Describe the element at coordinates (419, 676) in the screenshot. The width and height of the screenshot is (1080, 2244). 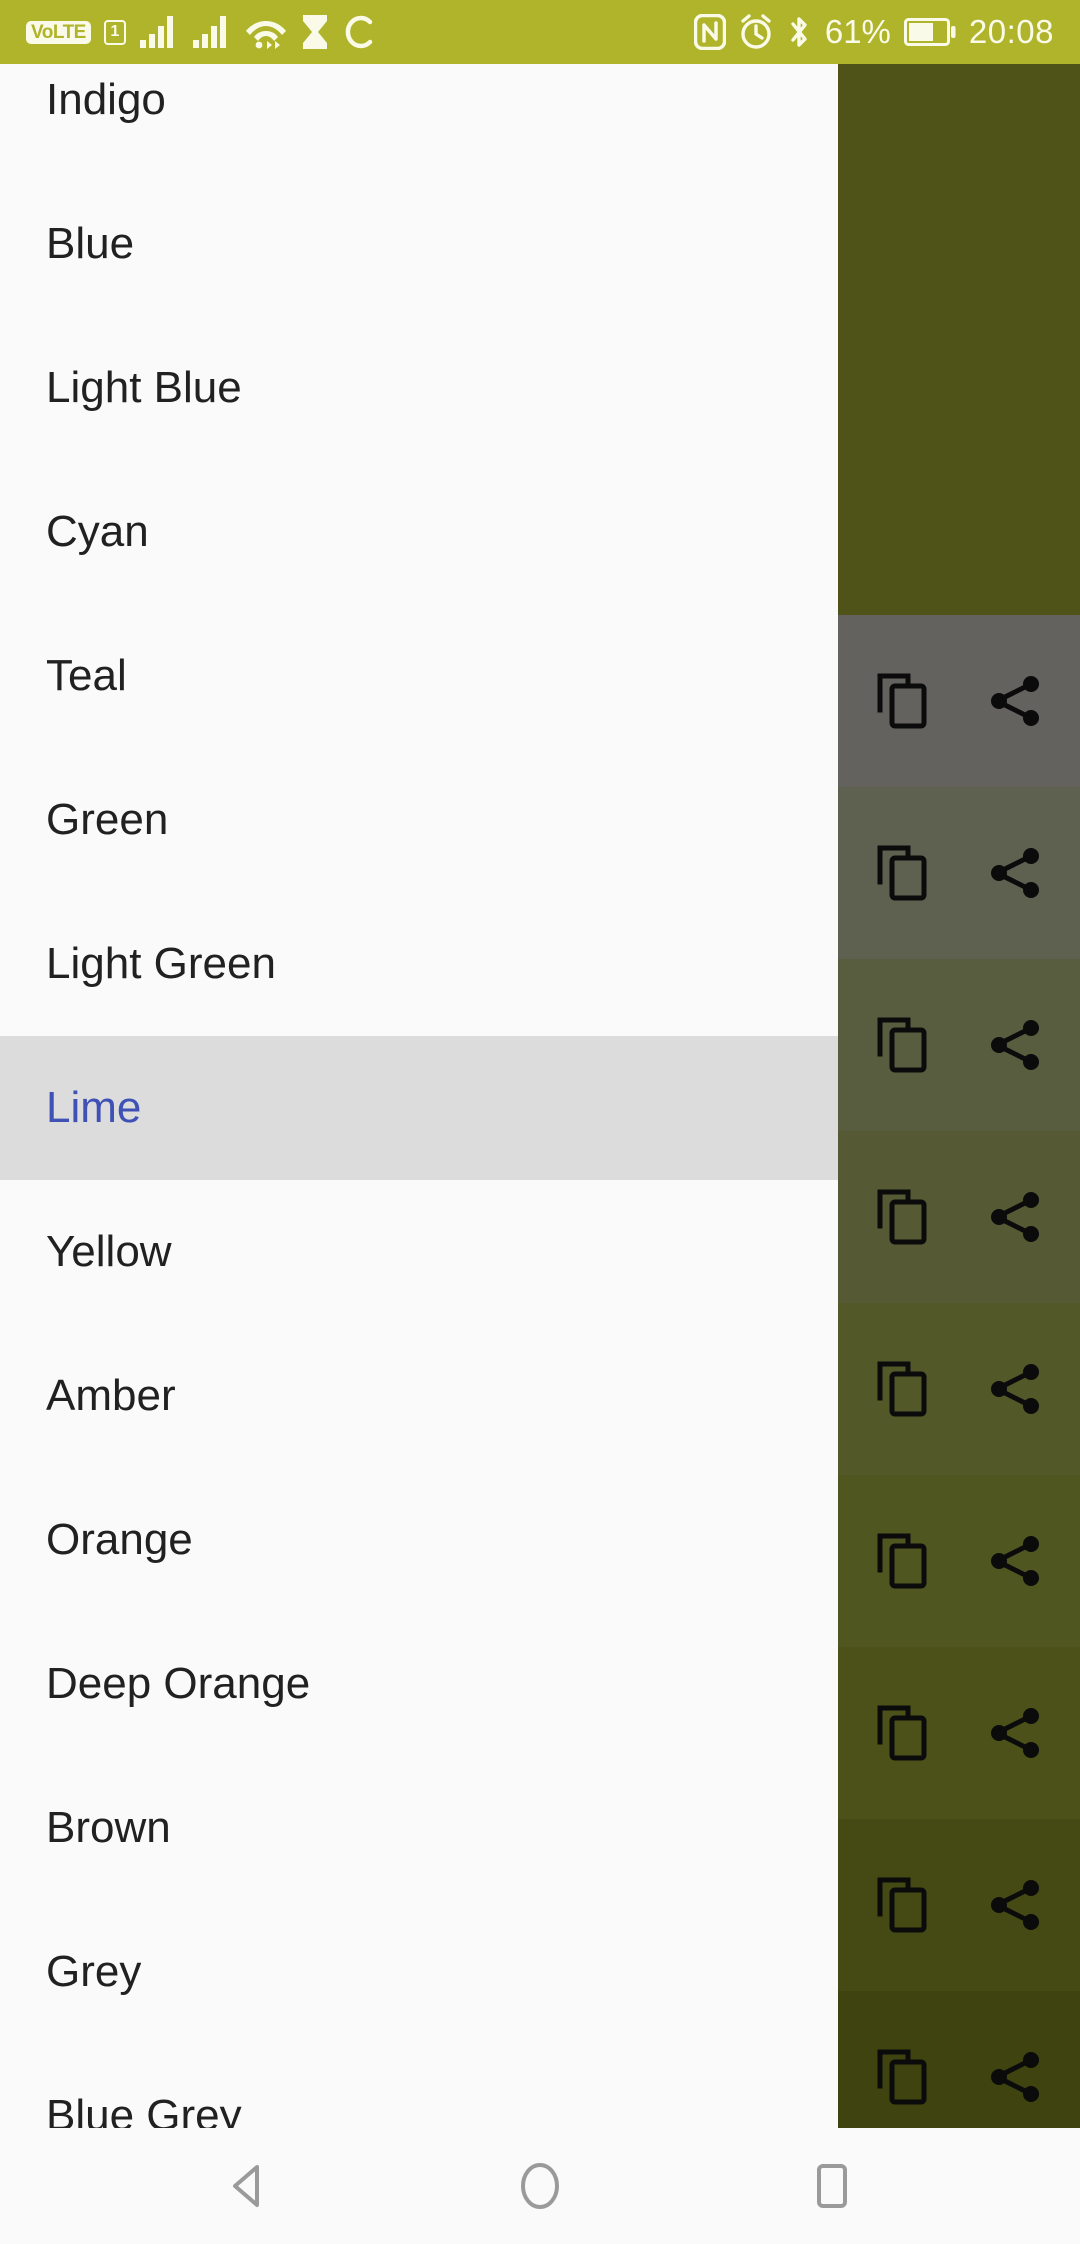
I see `list-item: Teal` at that location.